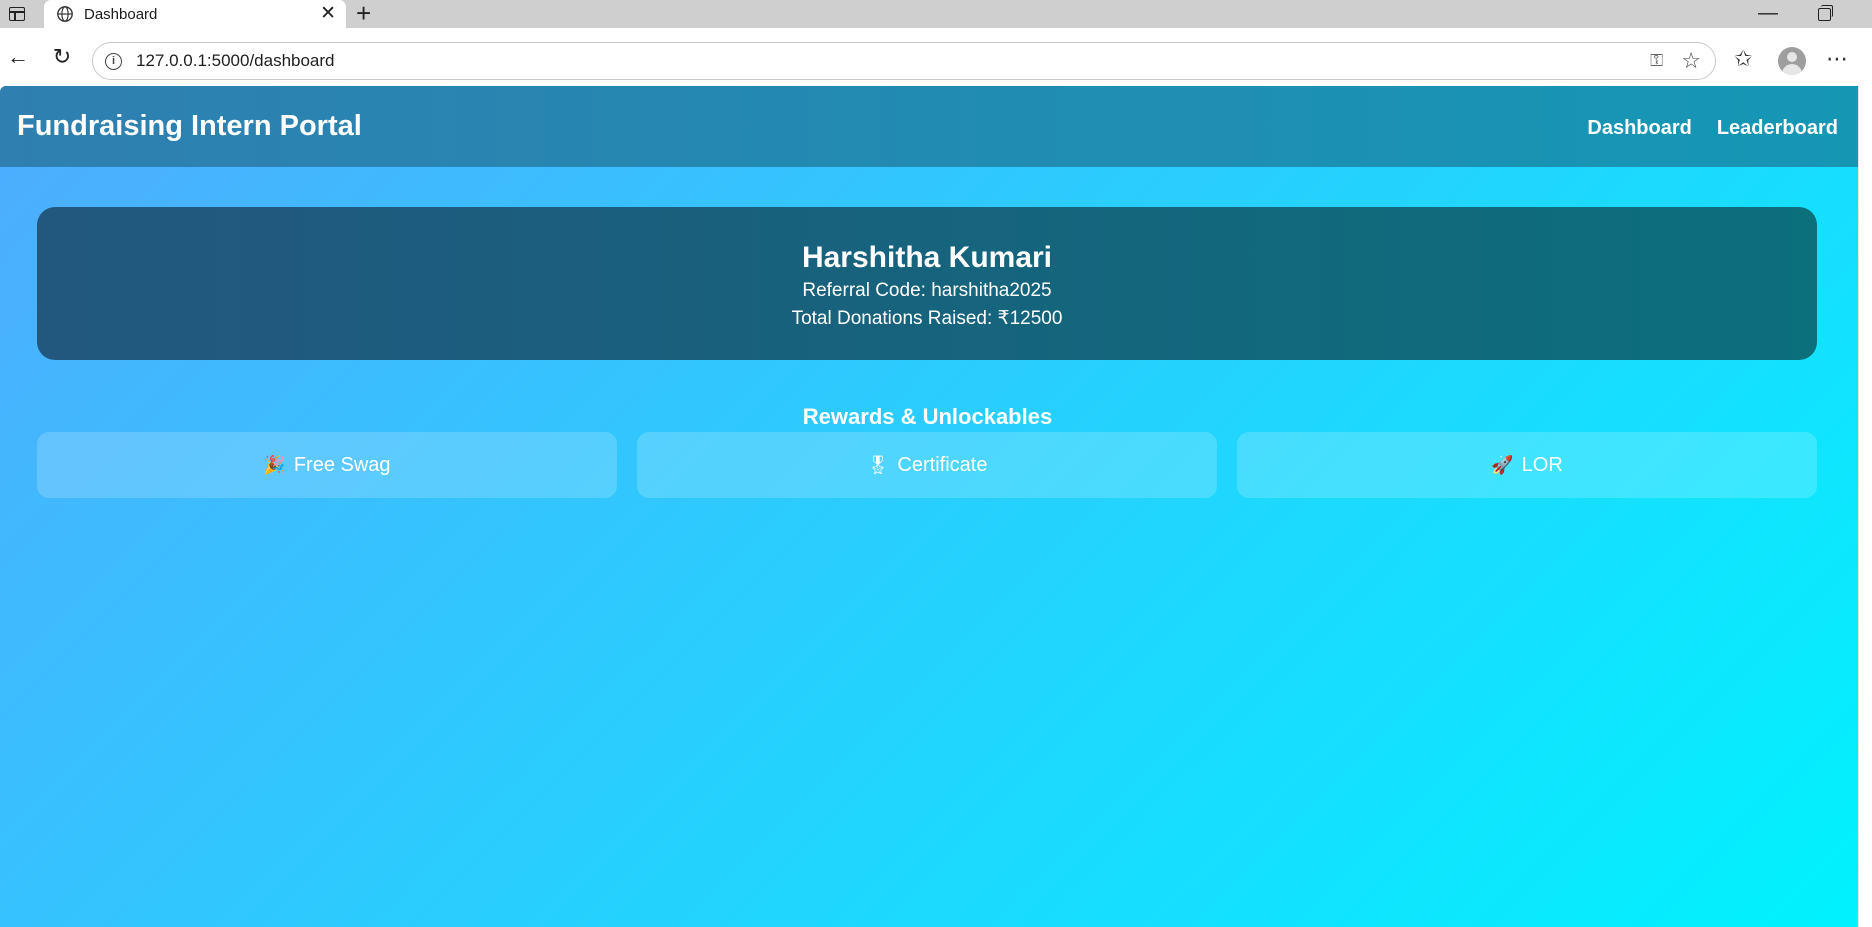 The image size is (1872, 927). Describe the element at coordinates (927, 416) in the screenshot. I see `rewards-heading: Rewards & Unlockables` at that location.